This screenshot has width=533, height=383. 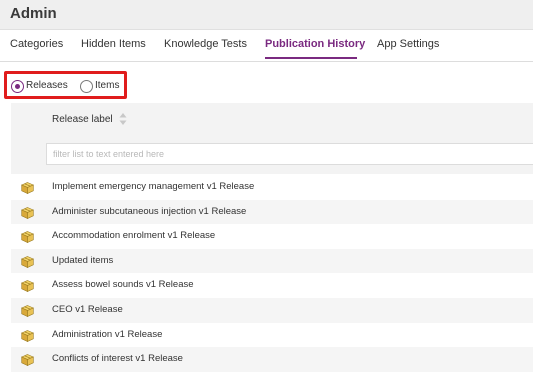 I want to click on column-header-release-label: Release label, so click(x=82, y=119).